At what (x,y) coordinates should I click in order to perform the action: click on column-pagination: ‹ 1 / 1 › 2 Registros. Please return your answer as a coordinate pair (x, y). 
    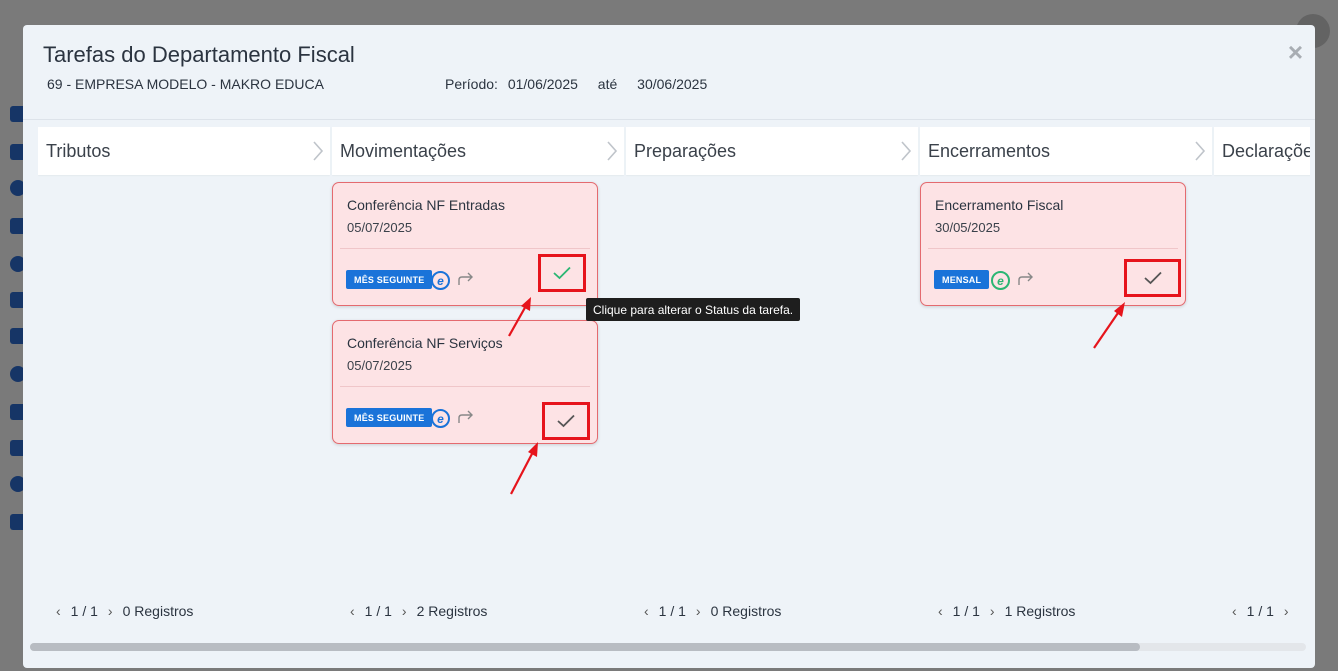
    Looking at the image, I should click on (478, 611).